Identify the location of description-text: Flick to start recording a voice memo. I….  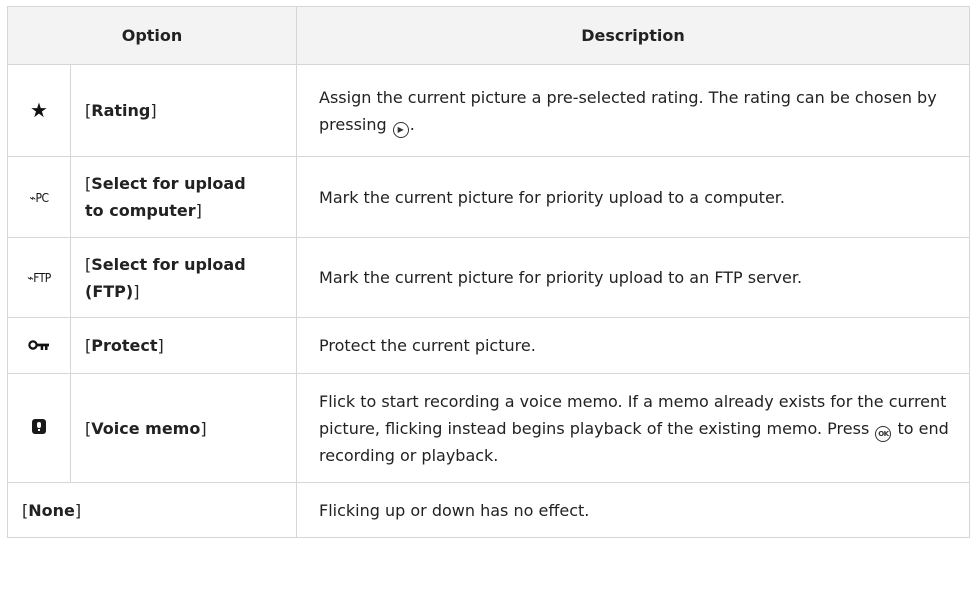
(633, 414).